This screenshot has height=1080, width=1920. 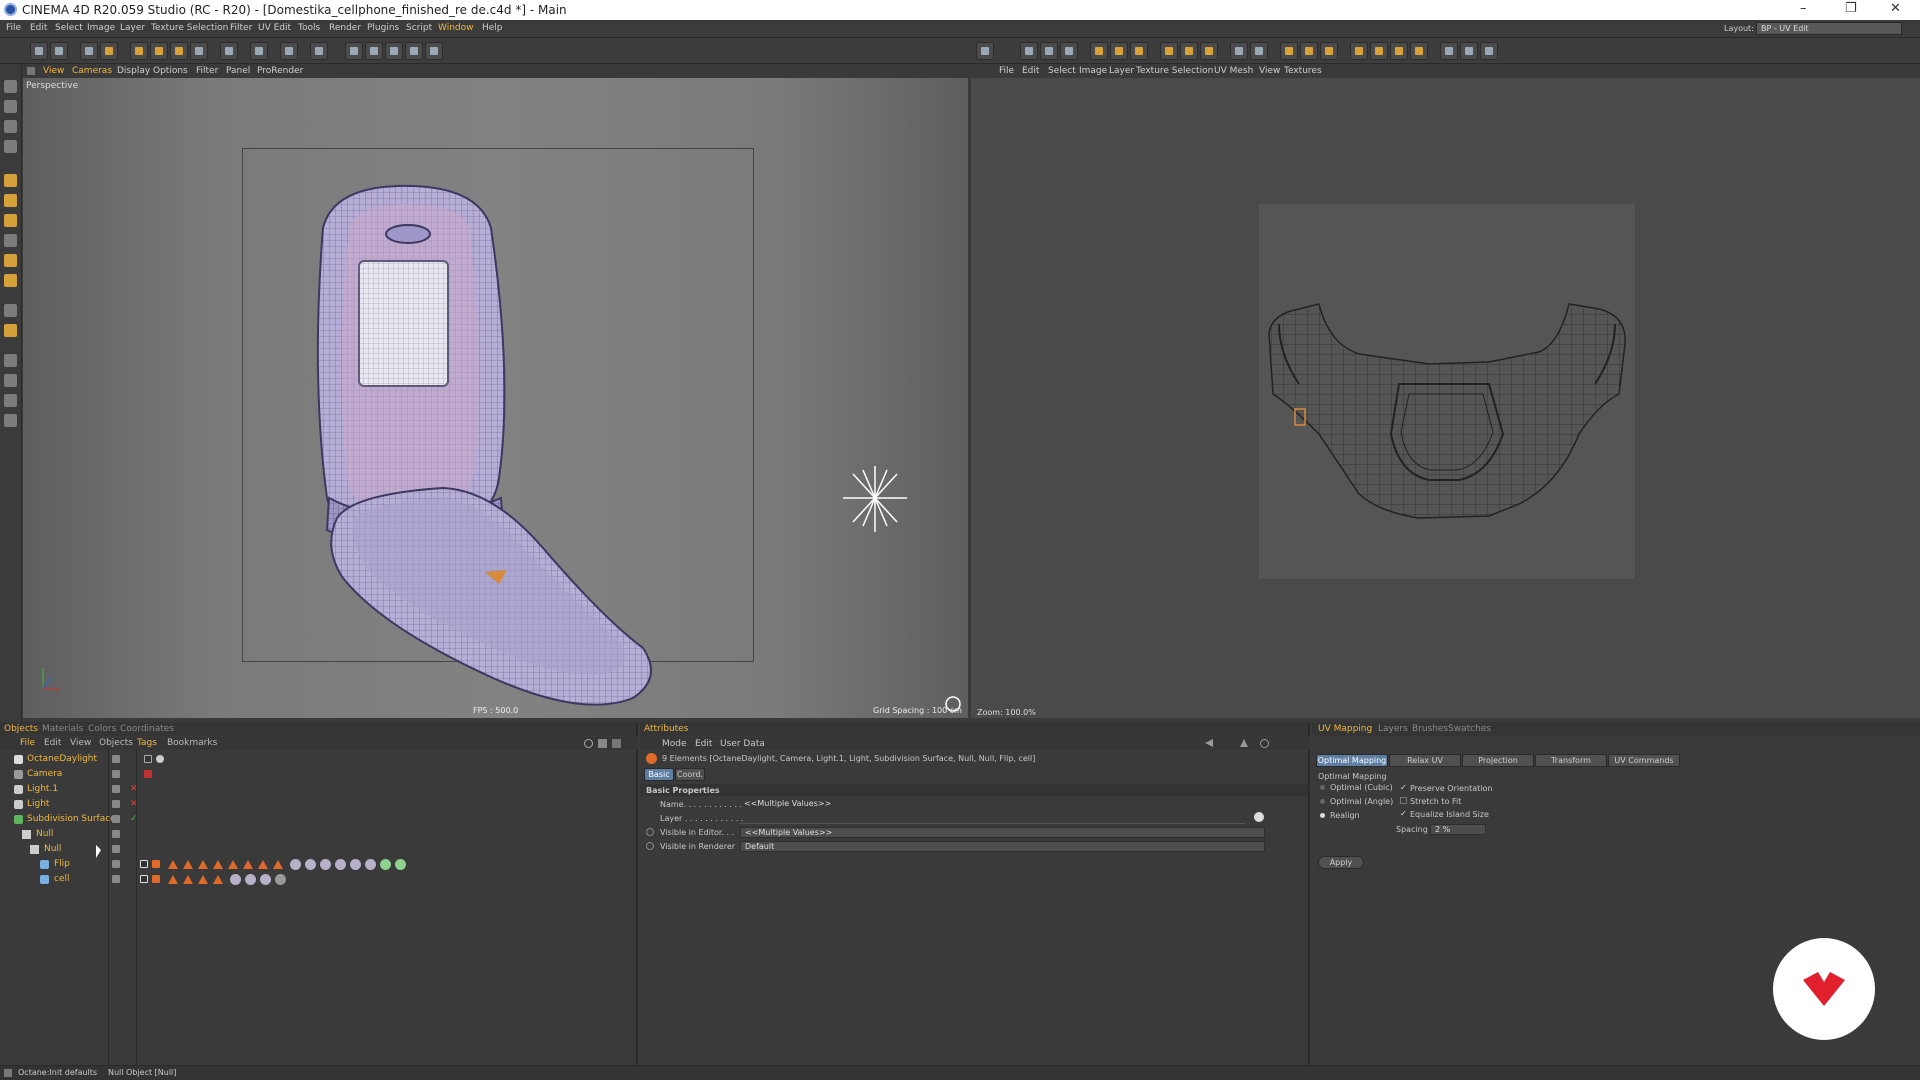 What do you see at coordinates (160, 759) in the screenshot?
I see `light-tag-icon` at bounding box center [160, 759].